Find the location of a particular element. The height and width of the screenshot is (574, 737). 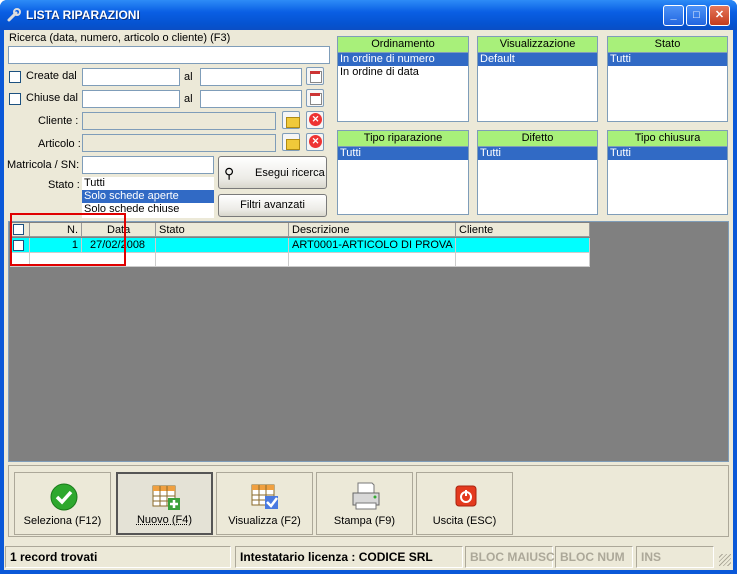

check-icon is located at coordinates (64, 497).